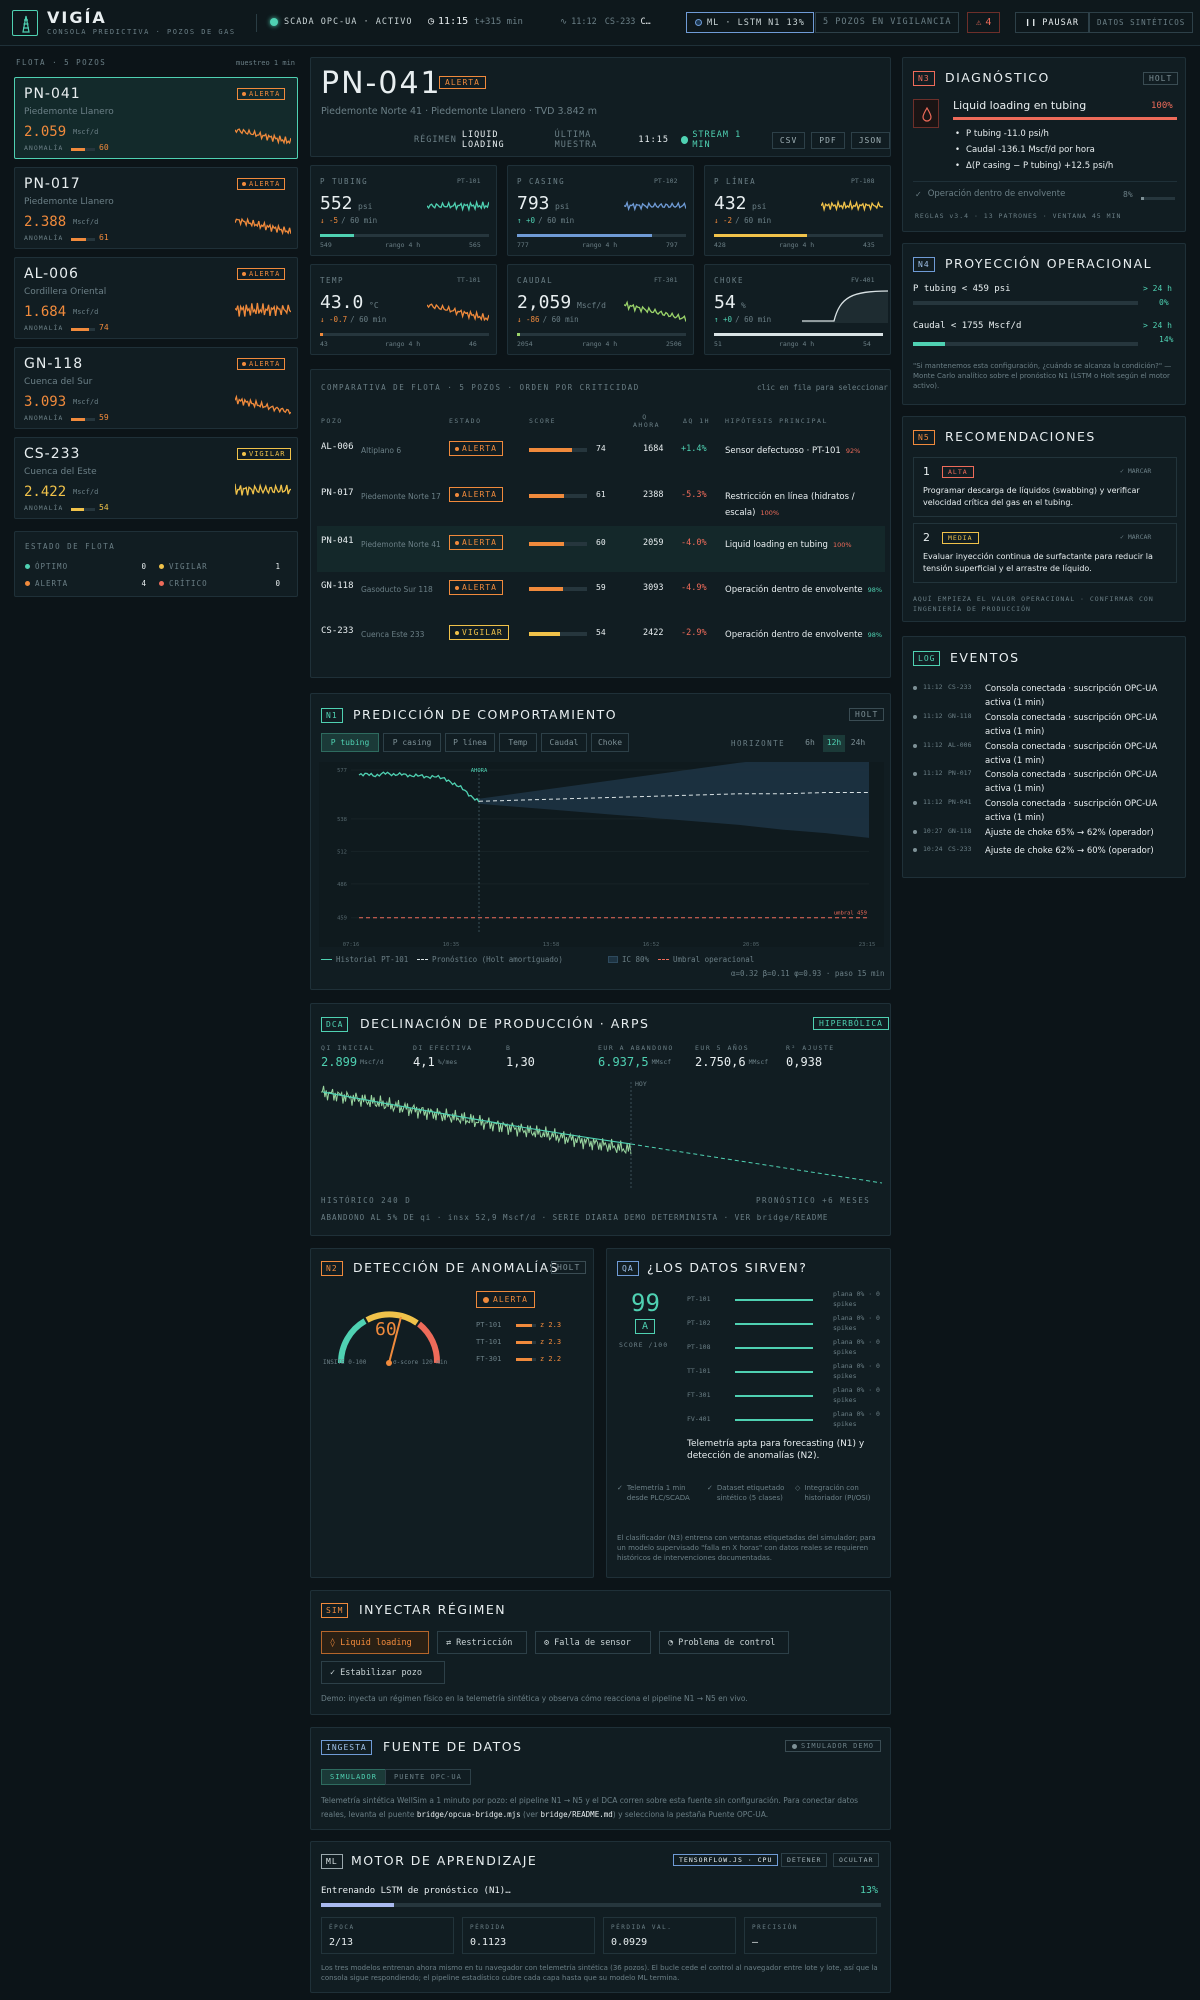 Image resolution: width=1200 pixels, height=2000 pixels. Describe the element at coordinates (694, 633) in the screenshot. I see `row-flow-delta: -2.9%` at that location.